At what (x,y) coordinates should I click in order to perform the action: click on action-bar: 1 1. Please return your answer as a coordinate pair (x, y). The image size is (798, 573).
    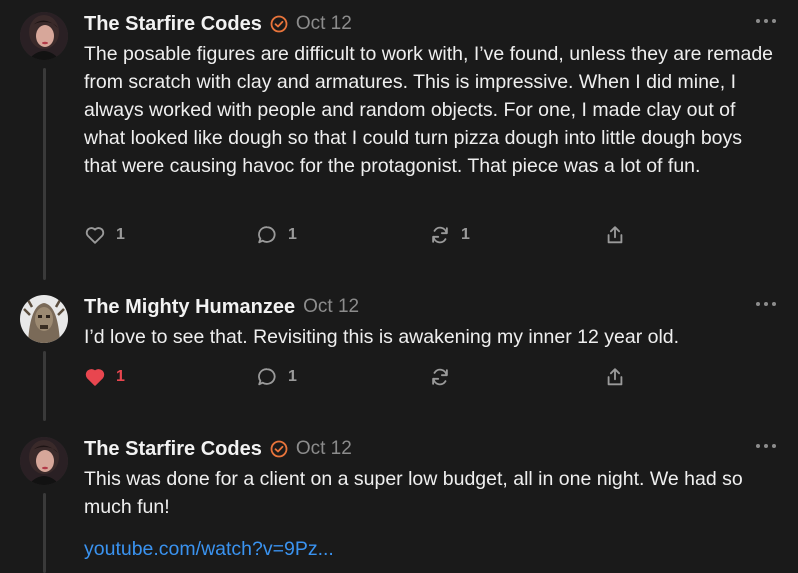
    Looking at the image, I should click on (364, 377).